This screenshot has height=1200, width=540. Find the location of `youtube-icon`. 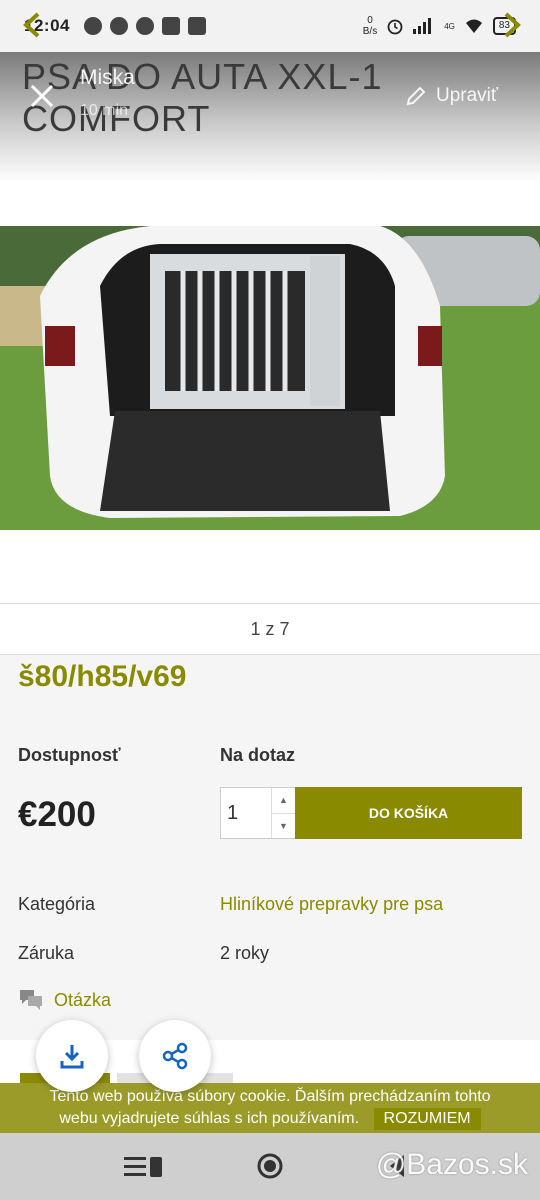

youtube-icon is located at coordinates (196, 26).